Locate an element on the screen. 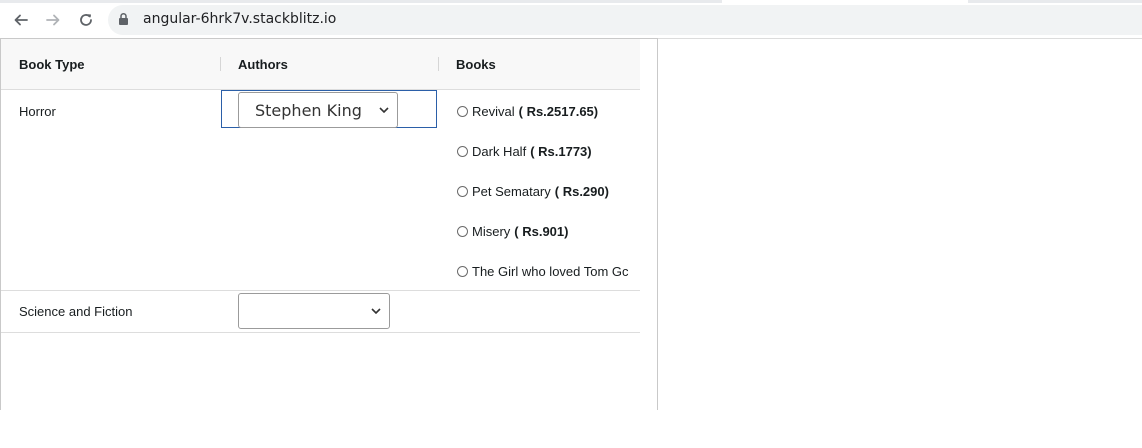 This screenshot has height=448, width=1142. book-price: ( Rs.290) is located at coordinates (581, 191).